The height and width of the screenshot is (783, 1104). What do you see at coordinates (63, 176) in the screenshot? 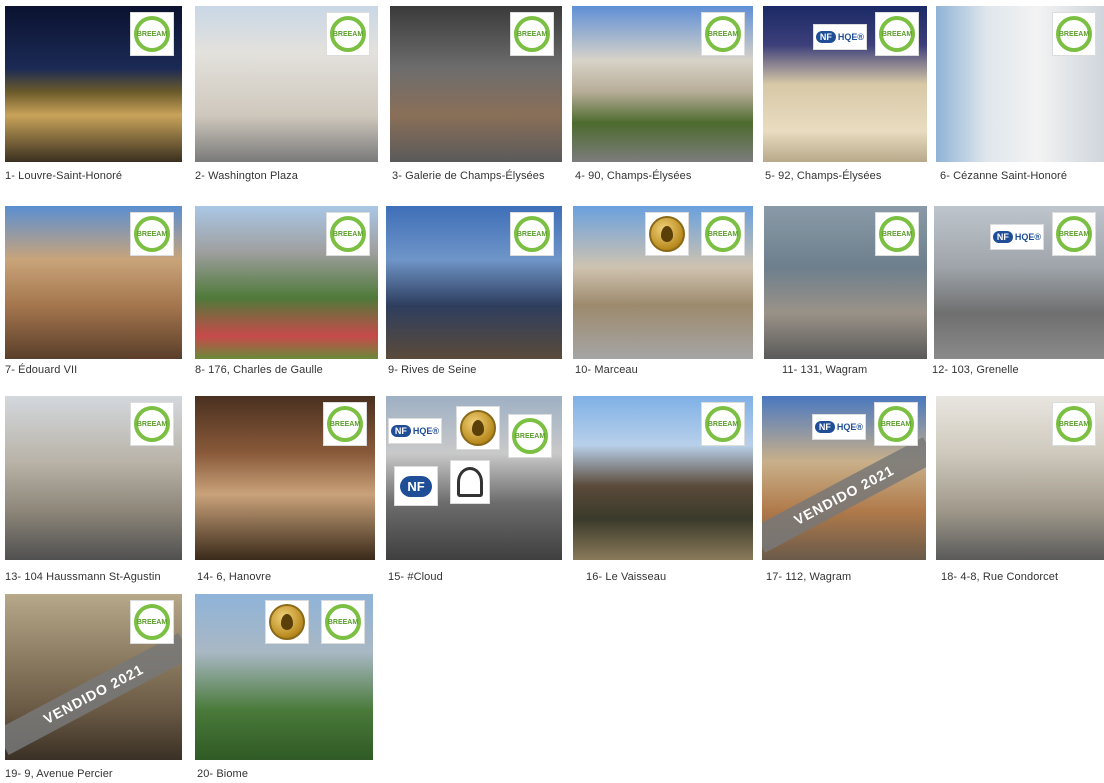
I see `property-caption: 1- Louvre-Saint-Honoré` at bounding box center [63, 176].